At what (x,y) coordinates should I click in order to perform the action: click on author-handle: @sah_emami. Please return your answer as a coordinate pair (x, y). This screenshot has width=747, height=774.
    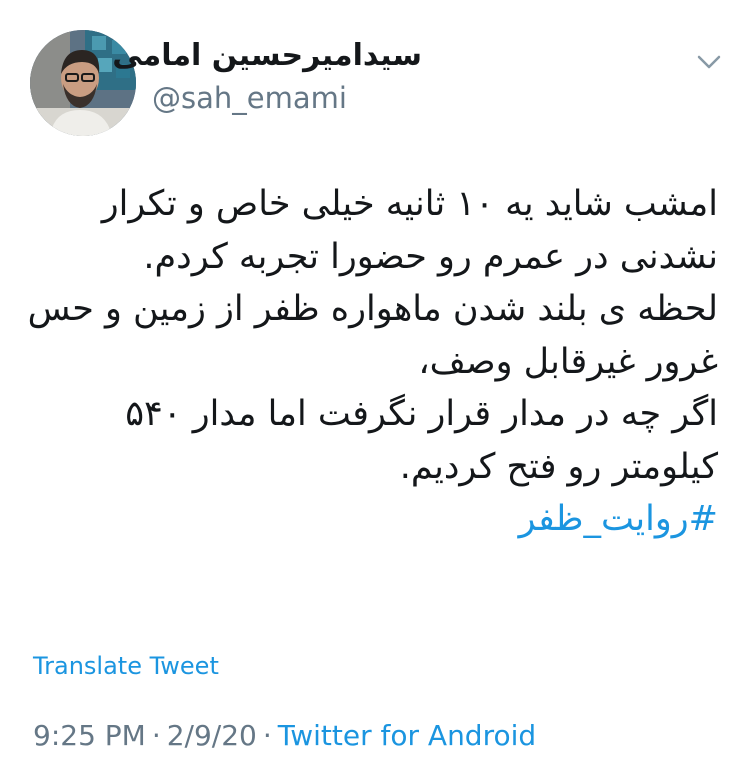
    Looking at the image, I should click on (249, 98).